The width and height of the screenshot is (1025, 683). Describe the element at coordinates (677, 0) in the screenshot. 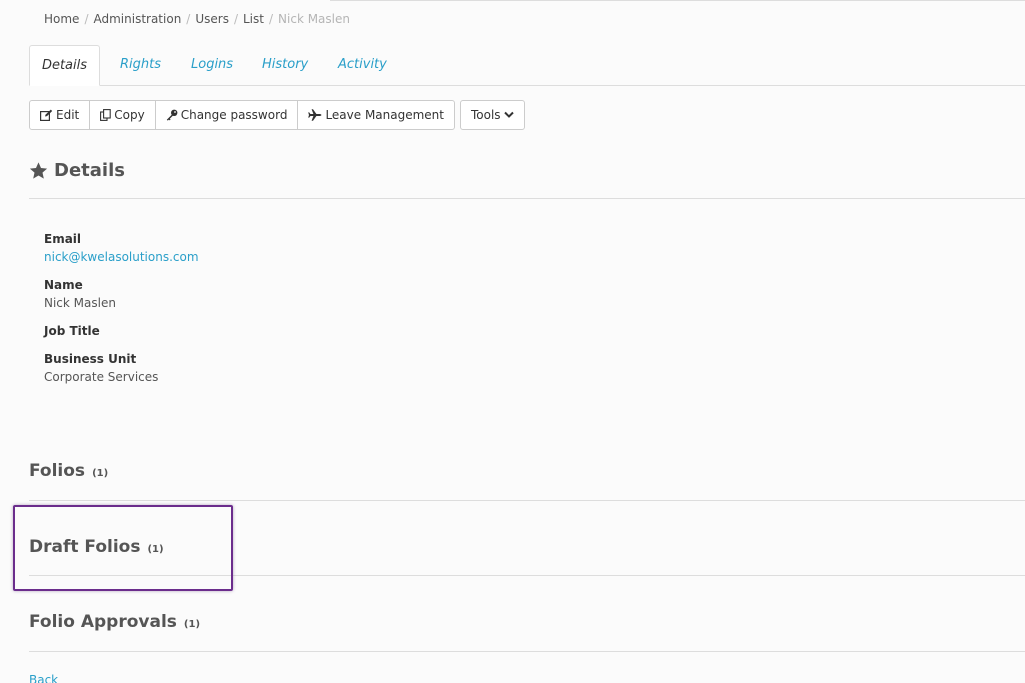

I see `top-divider` at that location.